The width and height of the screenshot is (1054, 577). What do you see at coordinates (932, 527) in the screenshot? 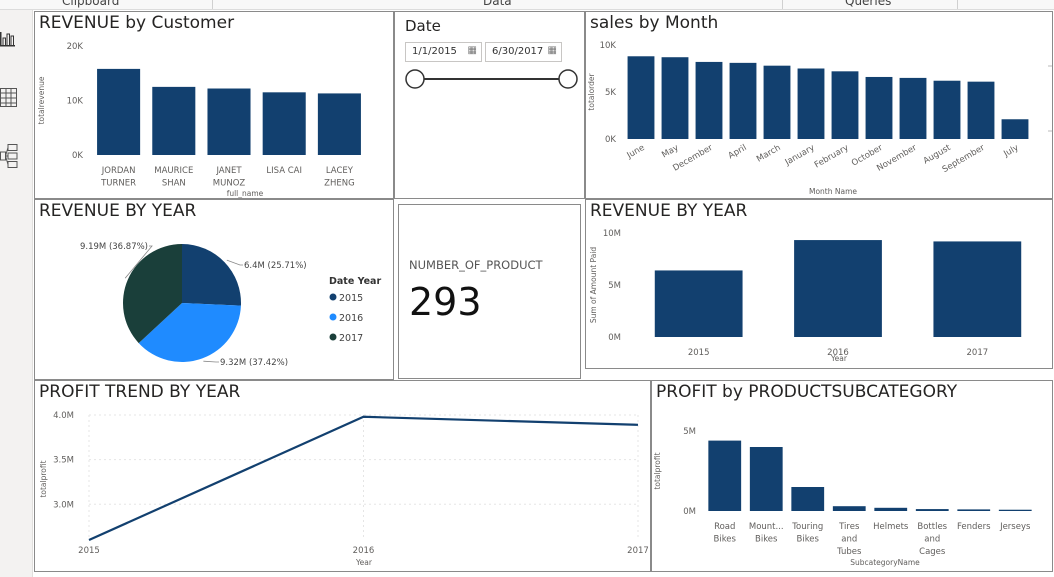
I see `x-tick-label: Bottles` at bounding box center [932, 527].